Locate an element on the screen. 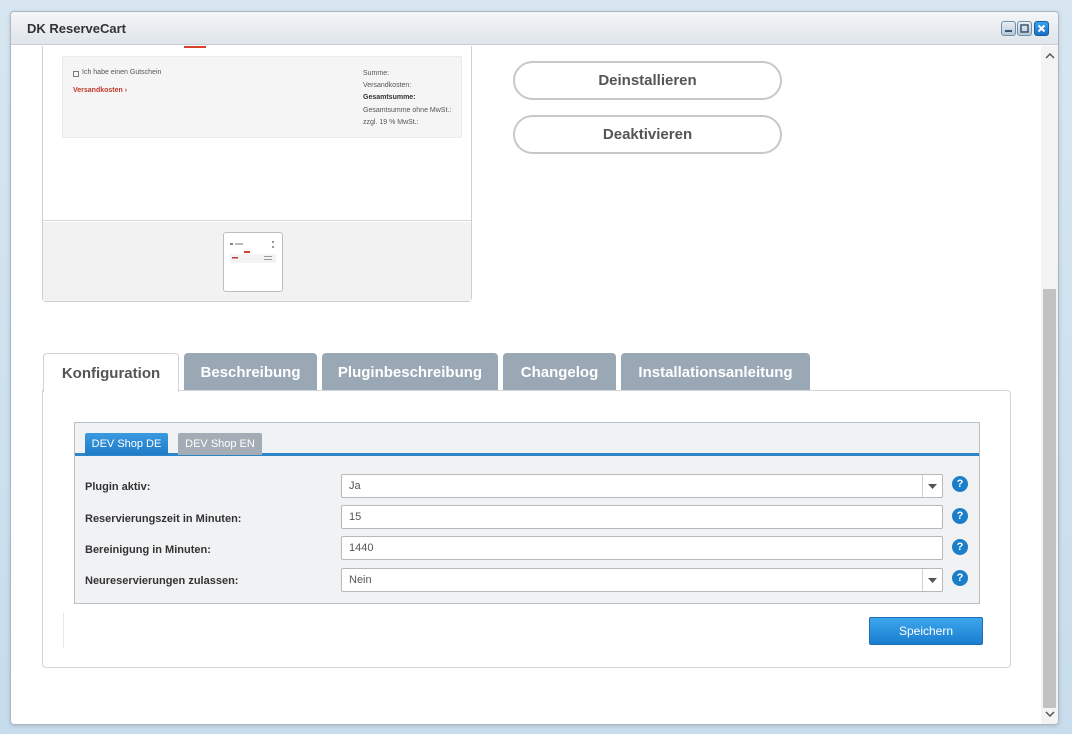 The height and width of the screenshot is (734, 1072). divider is located at coordinates (63, 630).